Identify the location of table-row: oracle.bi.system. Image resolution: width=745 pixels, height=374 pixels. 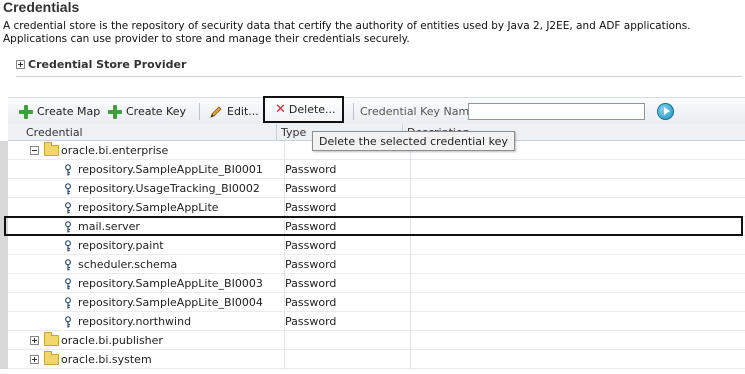
(376, 359).